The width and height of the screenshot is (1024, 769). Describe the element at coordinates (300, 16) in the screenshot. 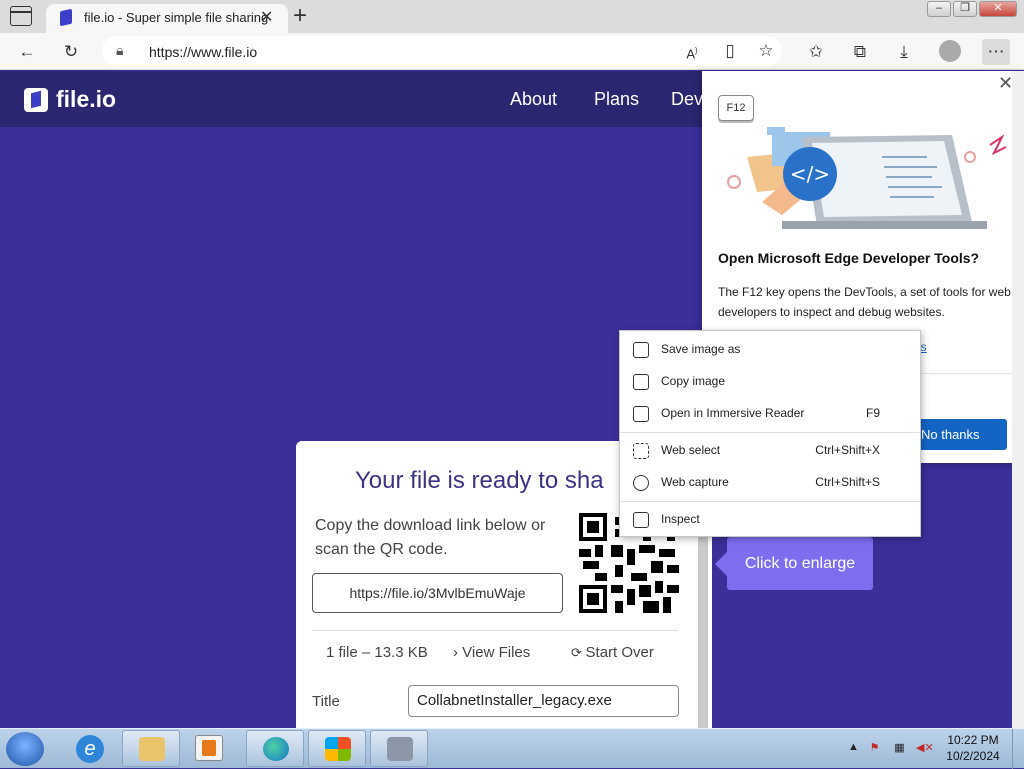

I see `new-tab-button: +` at that location.